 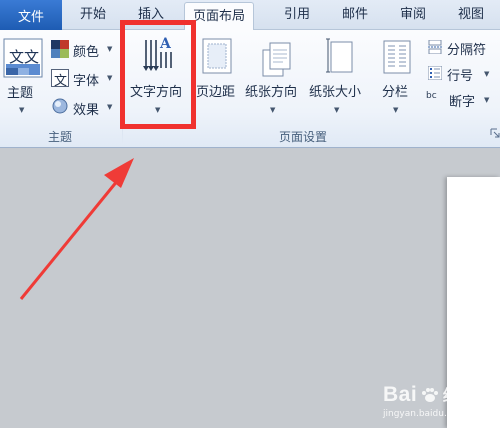 What do you see at coordinates (430, 395) in the screenshot?
I see `paw-icon` at bounding box center [430, 395].